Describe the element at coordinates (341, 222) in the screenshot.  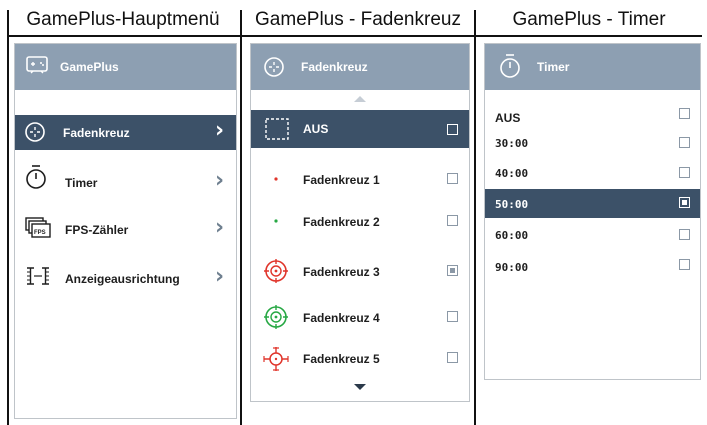
I see `crosshair-item-label: Fadenkreuz 2` at that location.